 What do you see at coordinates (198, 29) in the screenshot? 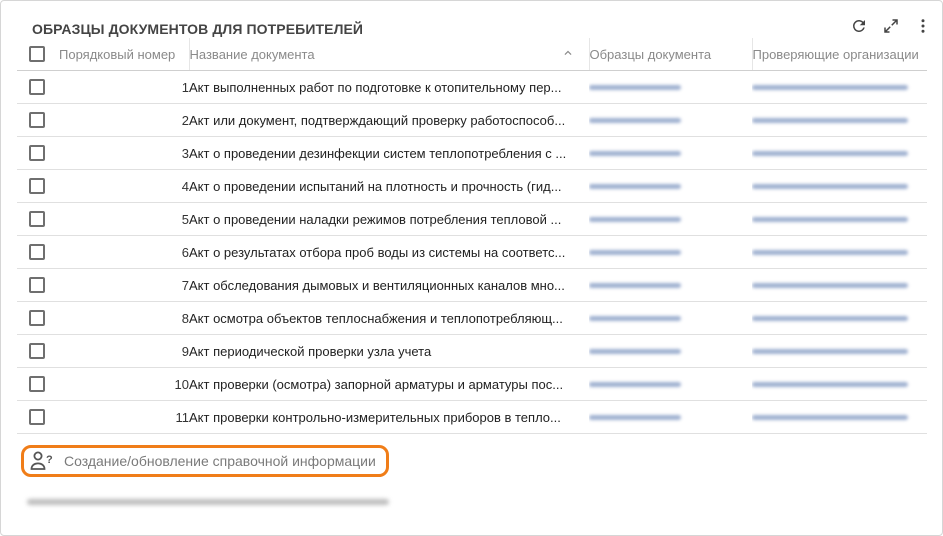
I see `panel-title: ОБРАЗЦЫ ДОКУМЕНТОВ ДЛЯ ПОТРЕБИТЕЛЕЙ` at bounding box center [198, 29].